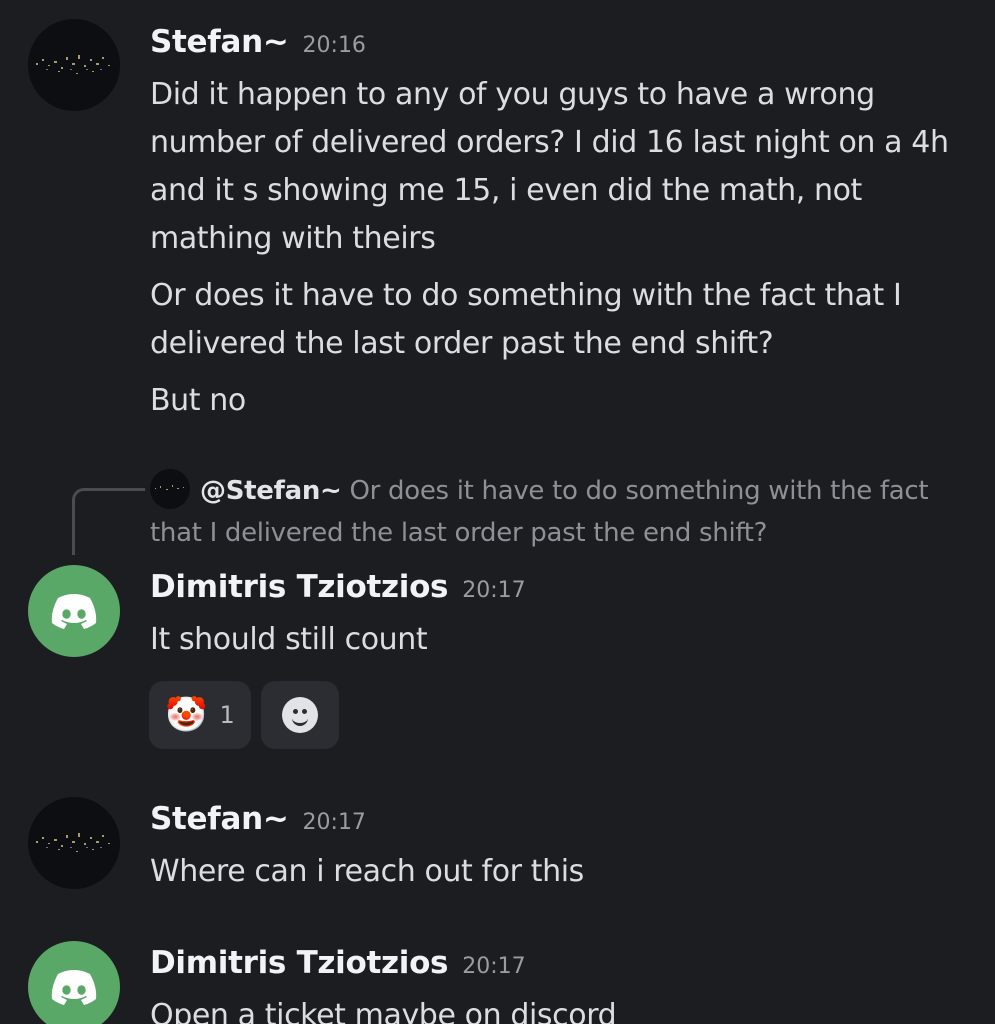 The width and height of the screenshot is (995, 1024). Describe the element at coordinates (334, 45) in the screenshot. I see `timestamp: 20:16` at that location.